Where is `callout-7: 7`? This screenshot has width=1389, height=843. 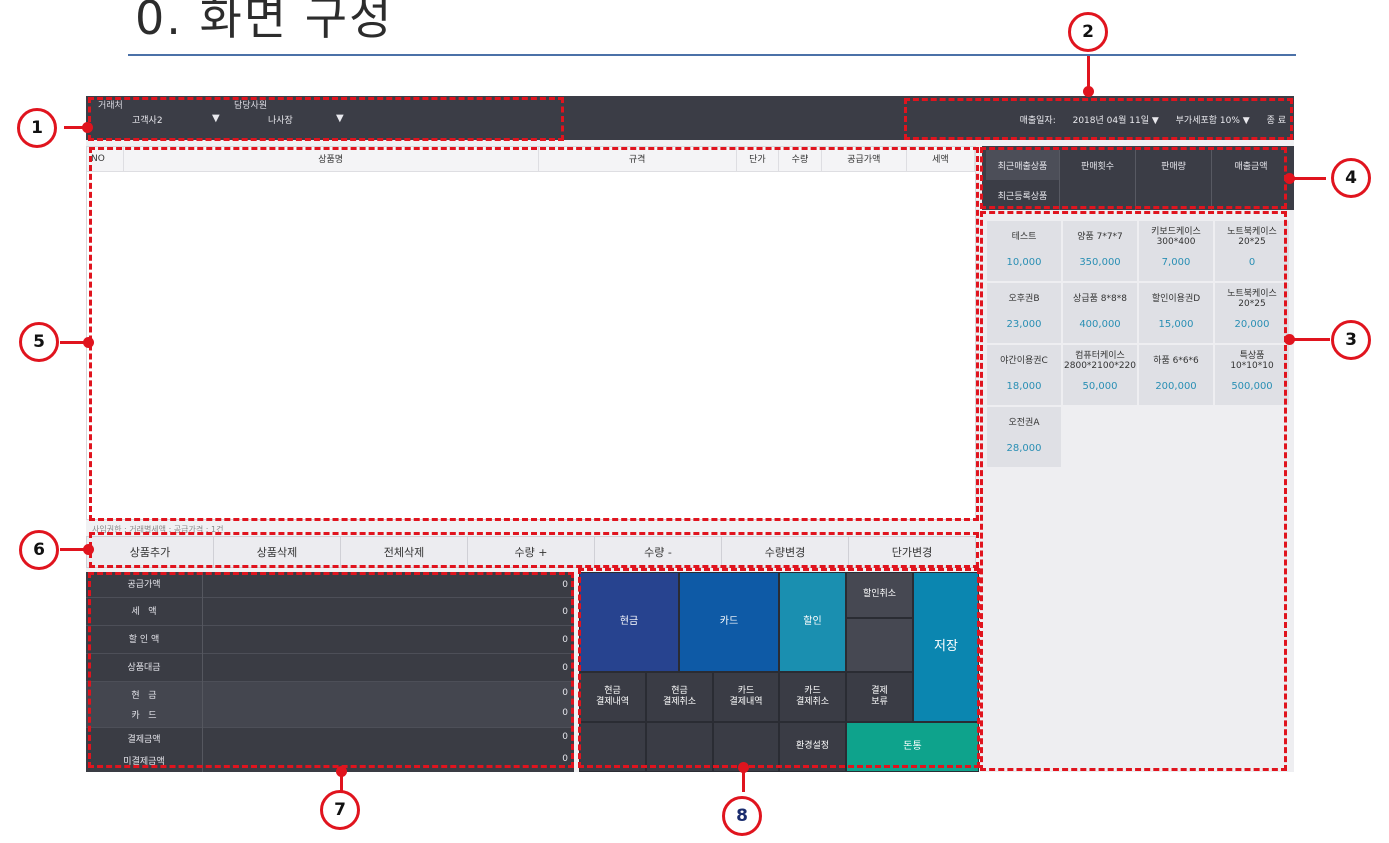 callout-7: 7 is located at coordinates (340, 810).